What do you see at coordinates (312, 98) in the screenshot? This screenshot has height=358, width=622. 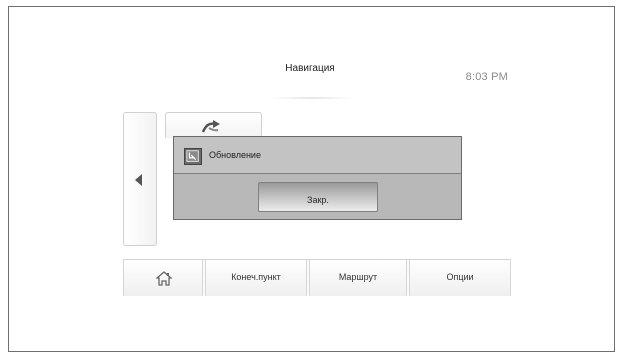 I see `title-divider` at bounding box center [312, 98].